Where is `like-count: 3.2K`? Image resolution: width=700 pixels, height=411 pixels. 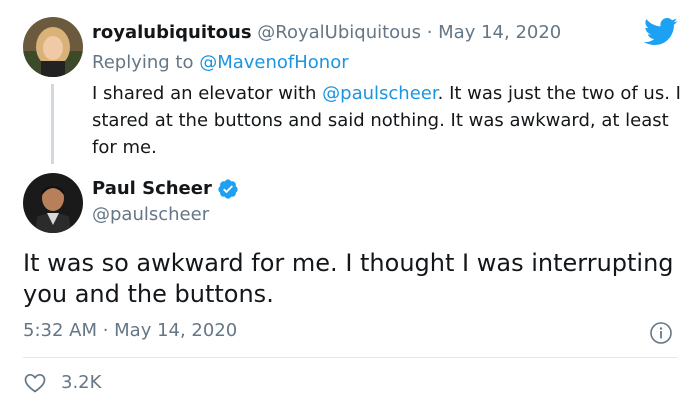
like-count: 3.2K is located at coordinates (81, 382).